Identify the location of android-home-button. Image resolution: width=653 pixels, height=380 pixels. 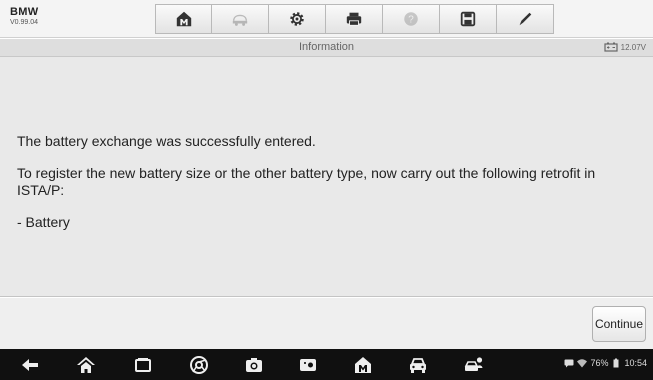
(86, 365).